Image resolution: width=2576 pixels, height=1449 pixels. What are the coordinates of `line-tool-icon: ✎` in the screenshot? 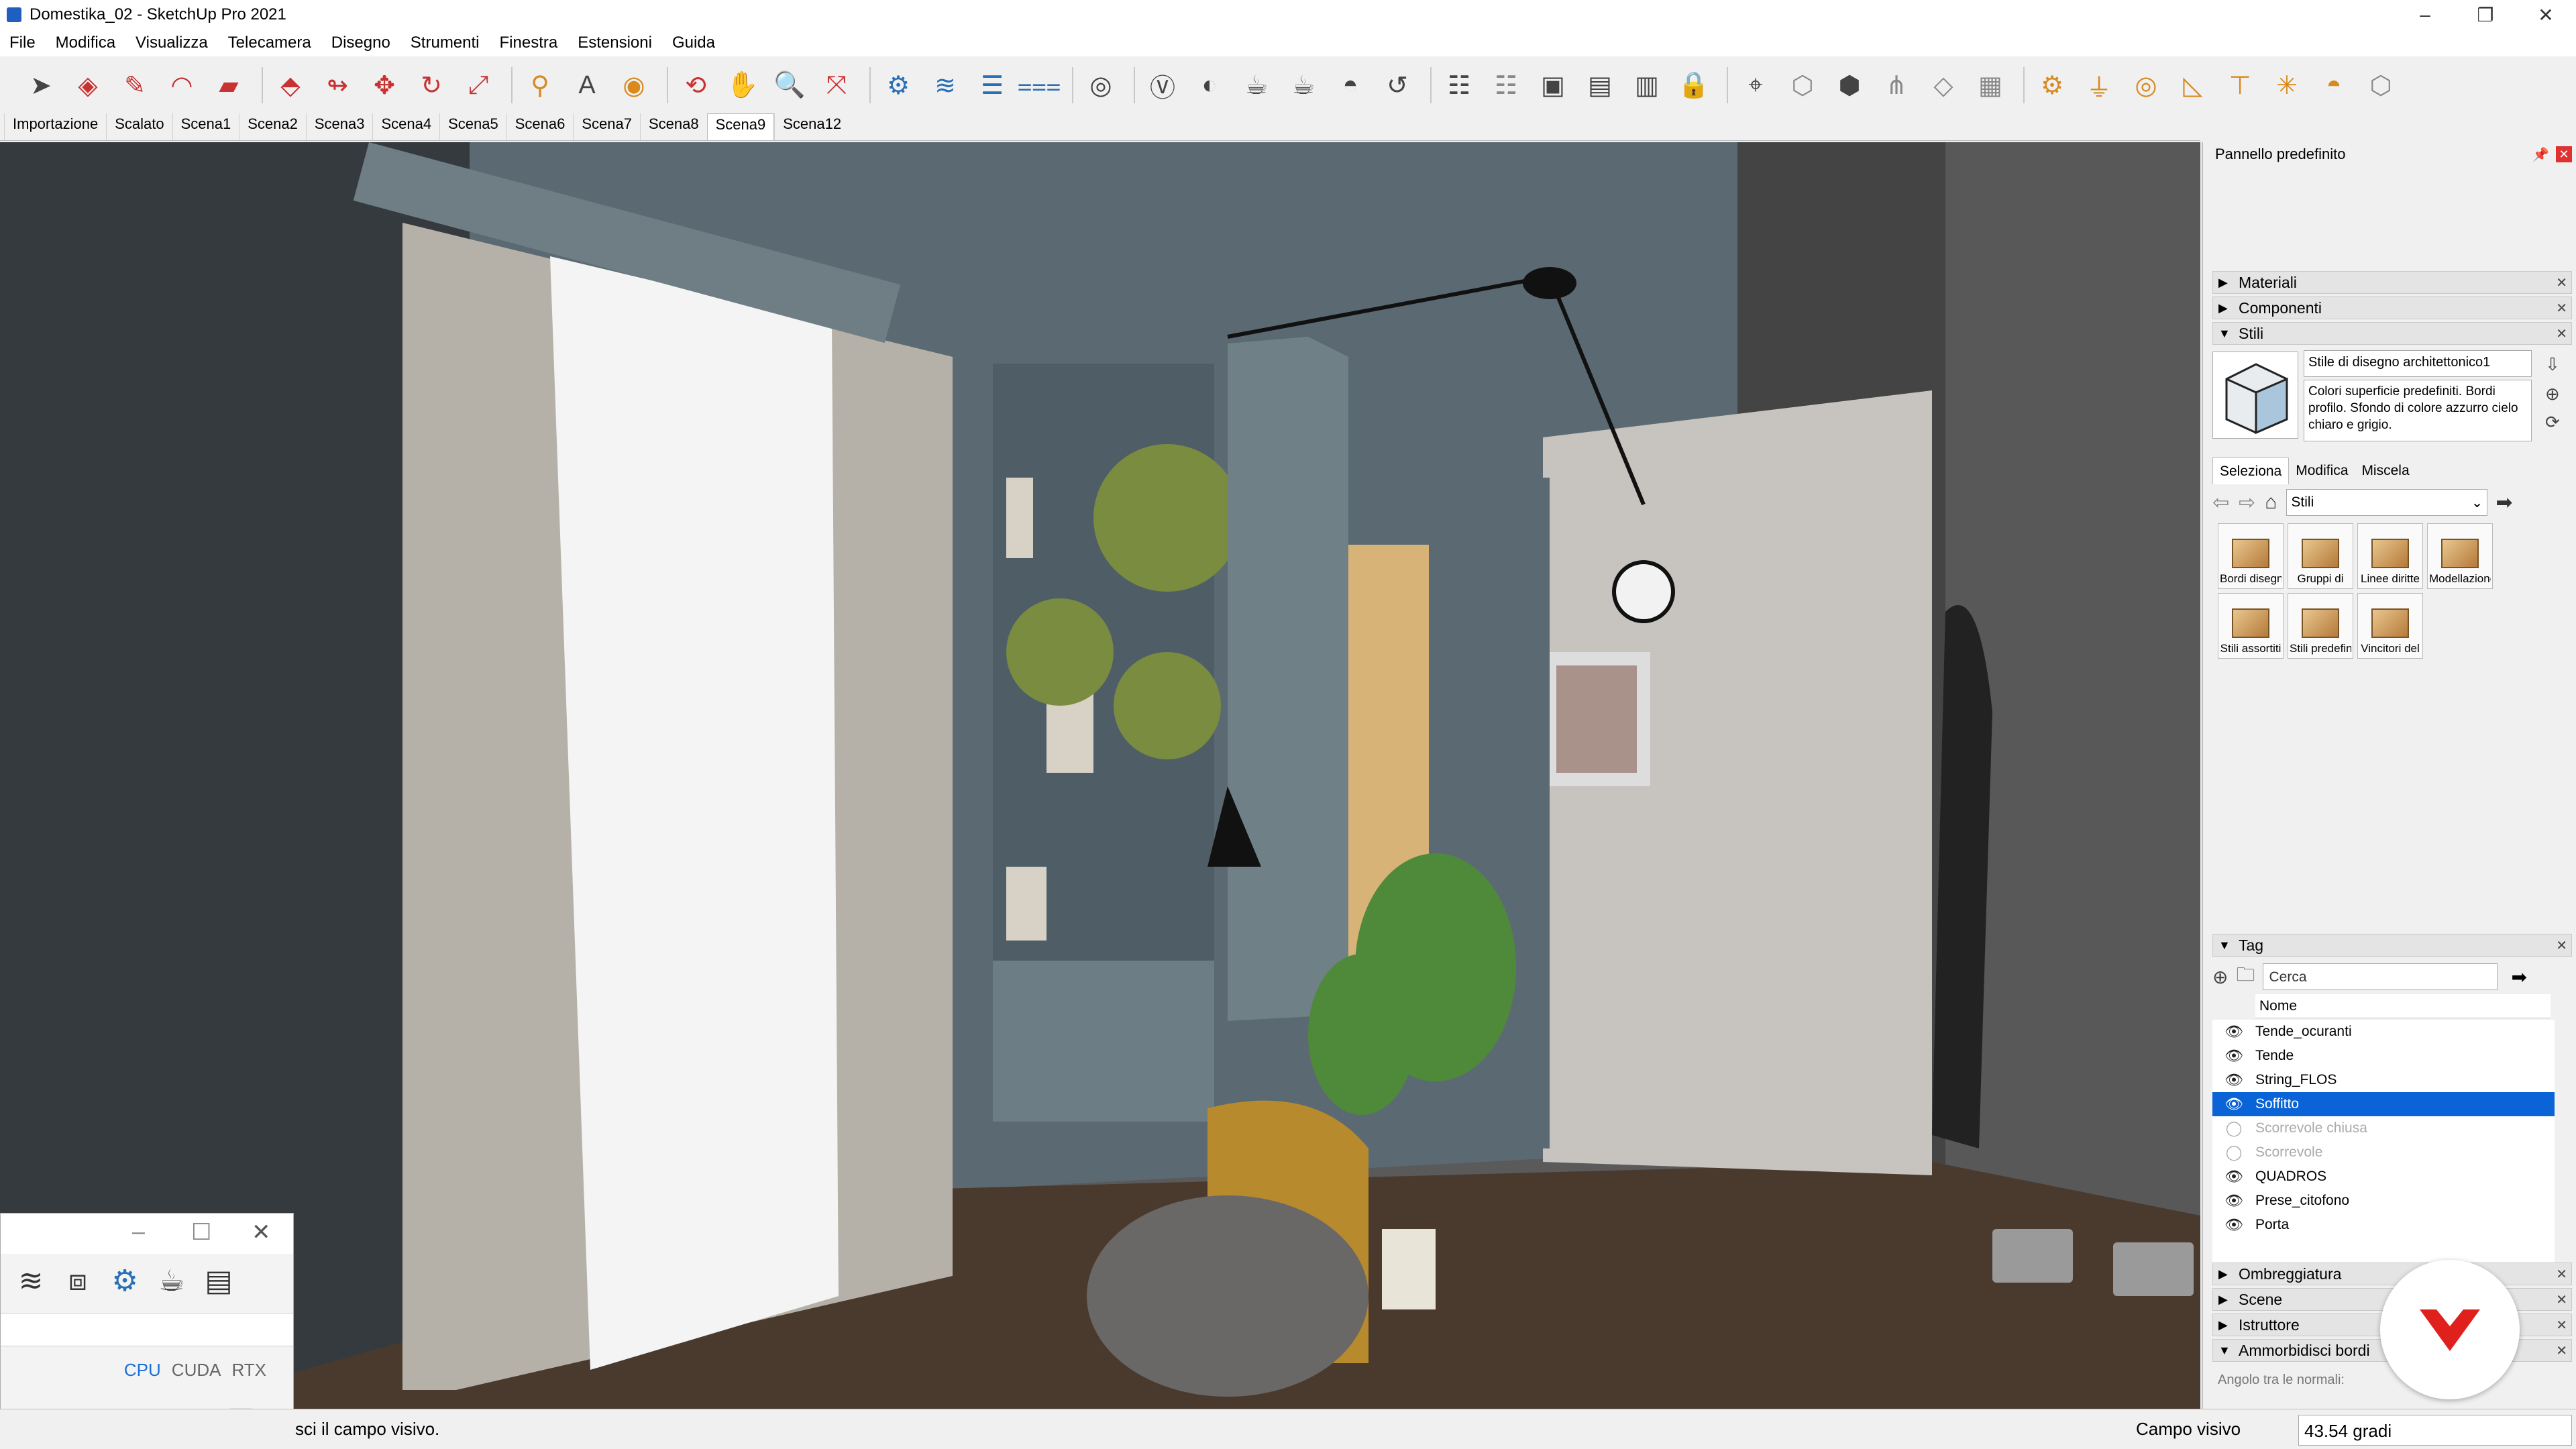 It's located at (135, 85).